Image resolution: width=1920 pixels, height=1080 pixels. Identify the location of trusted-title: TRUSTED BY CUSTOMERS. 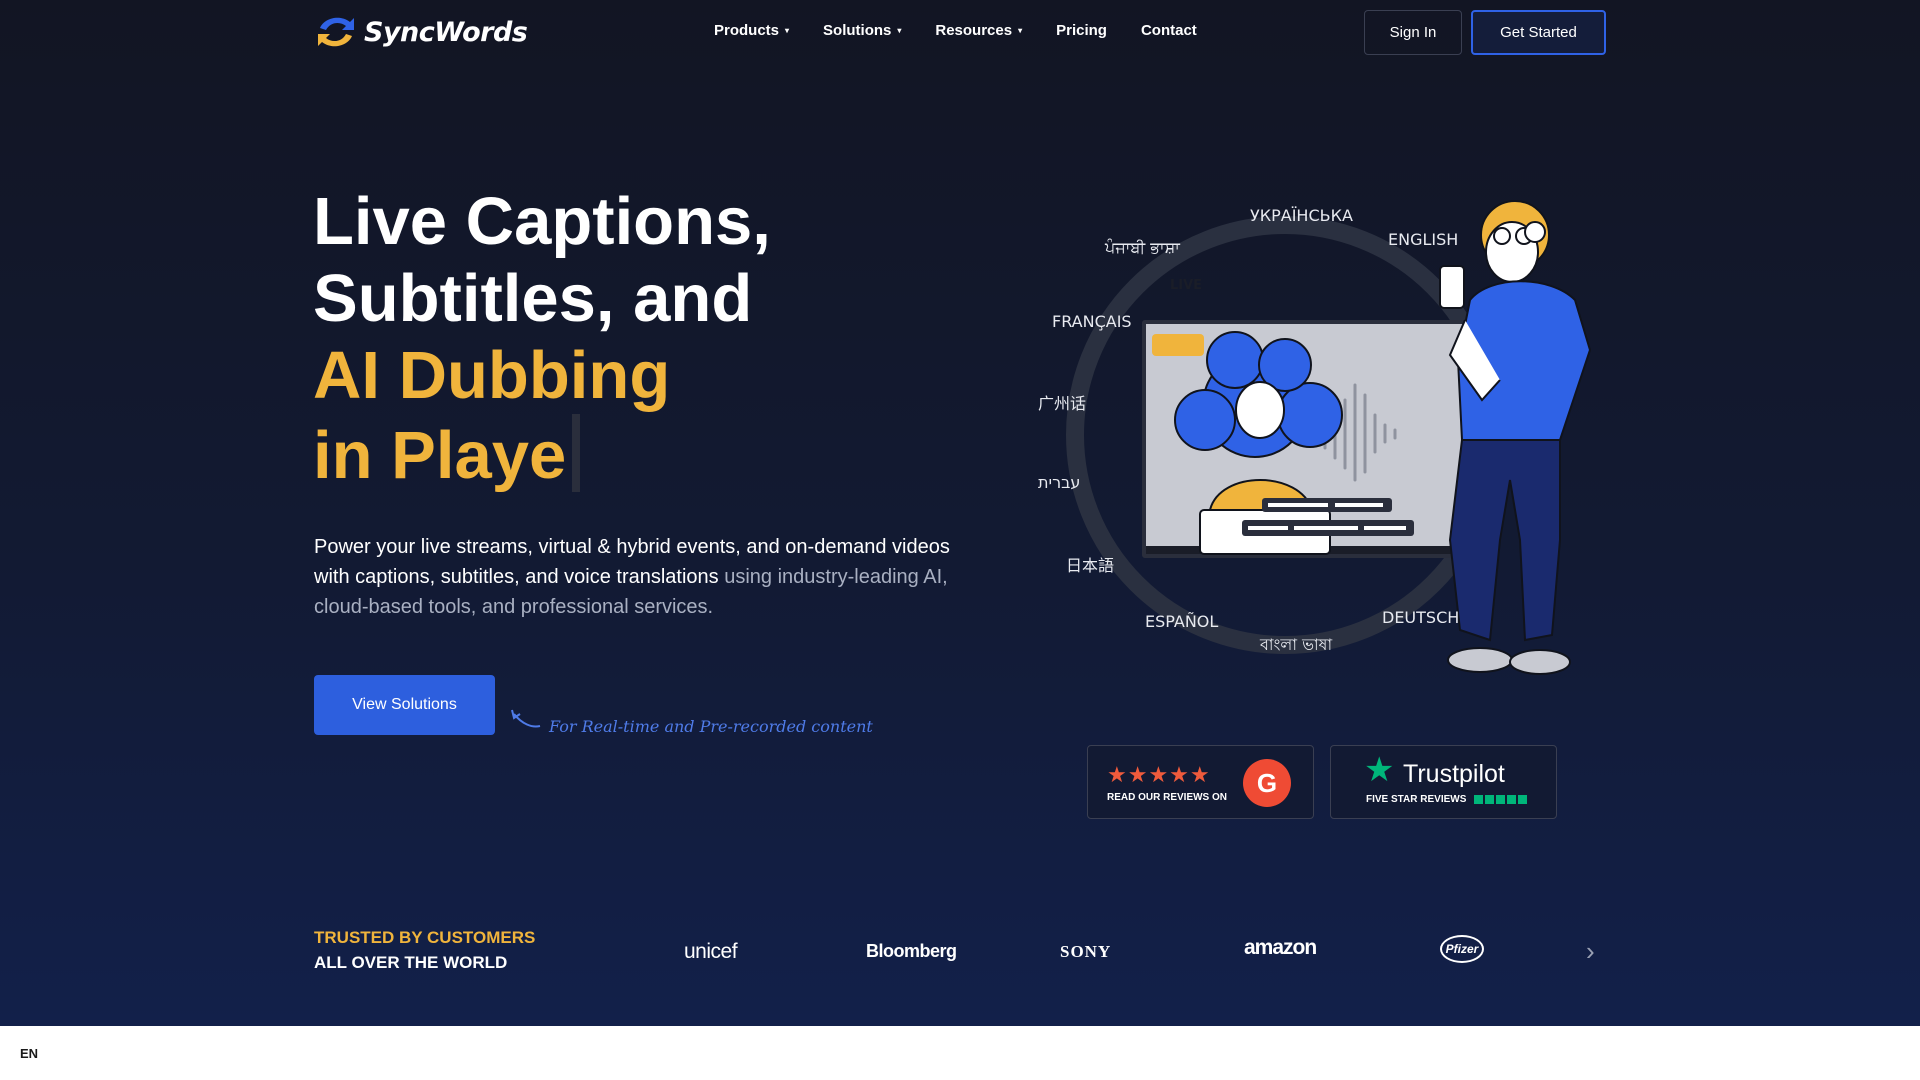
(425, 937).